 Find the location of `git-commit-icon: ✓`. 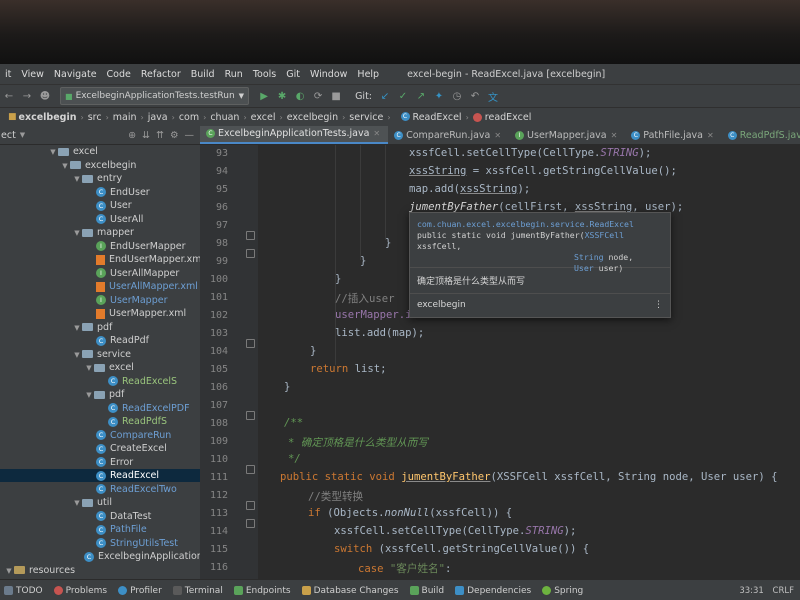

git-commit-icon: ✓ is located at coordinates (403, 96).